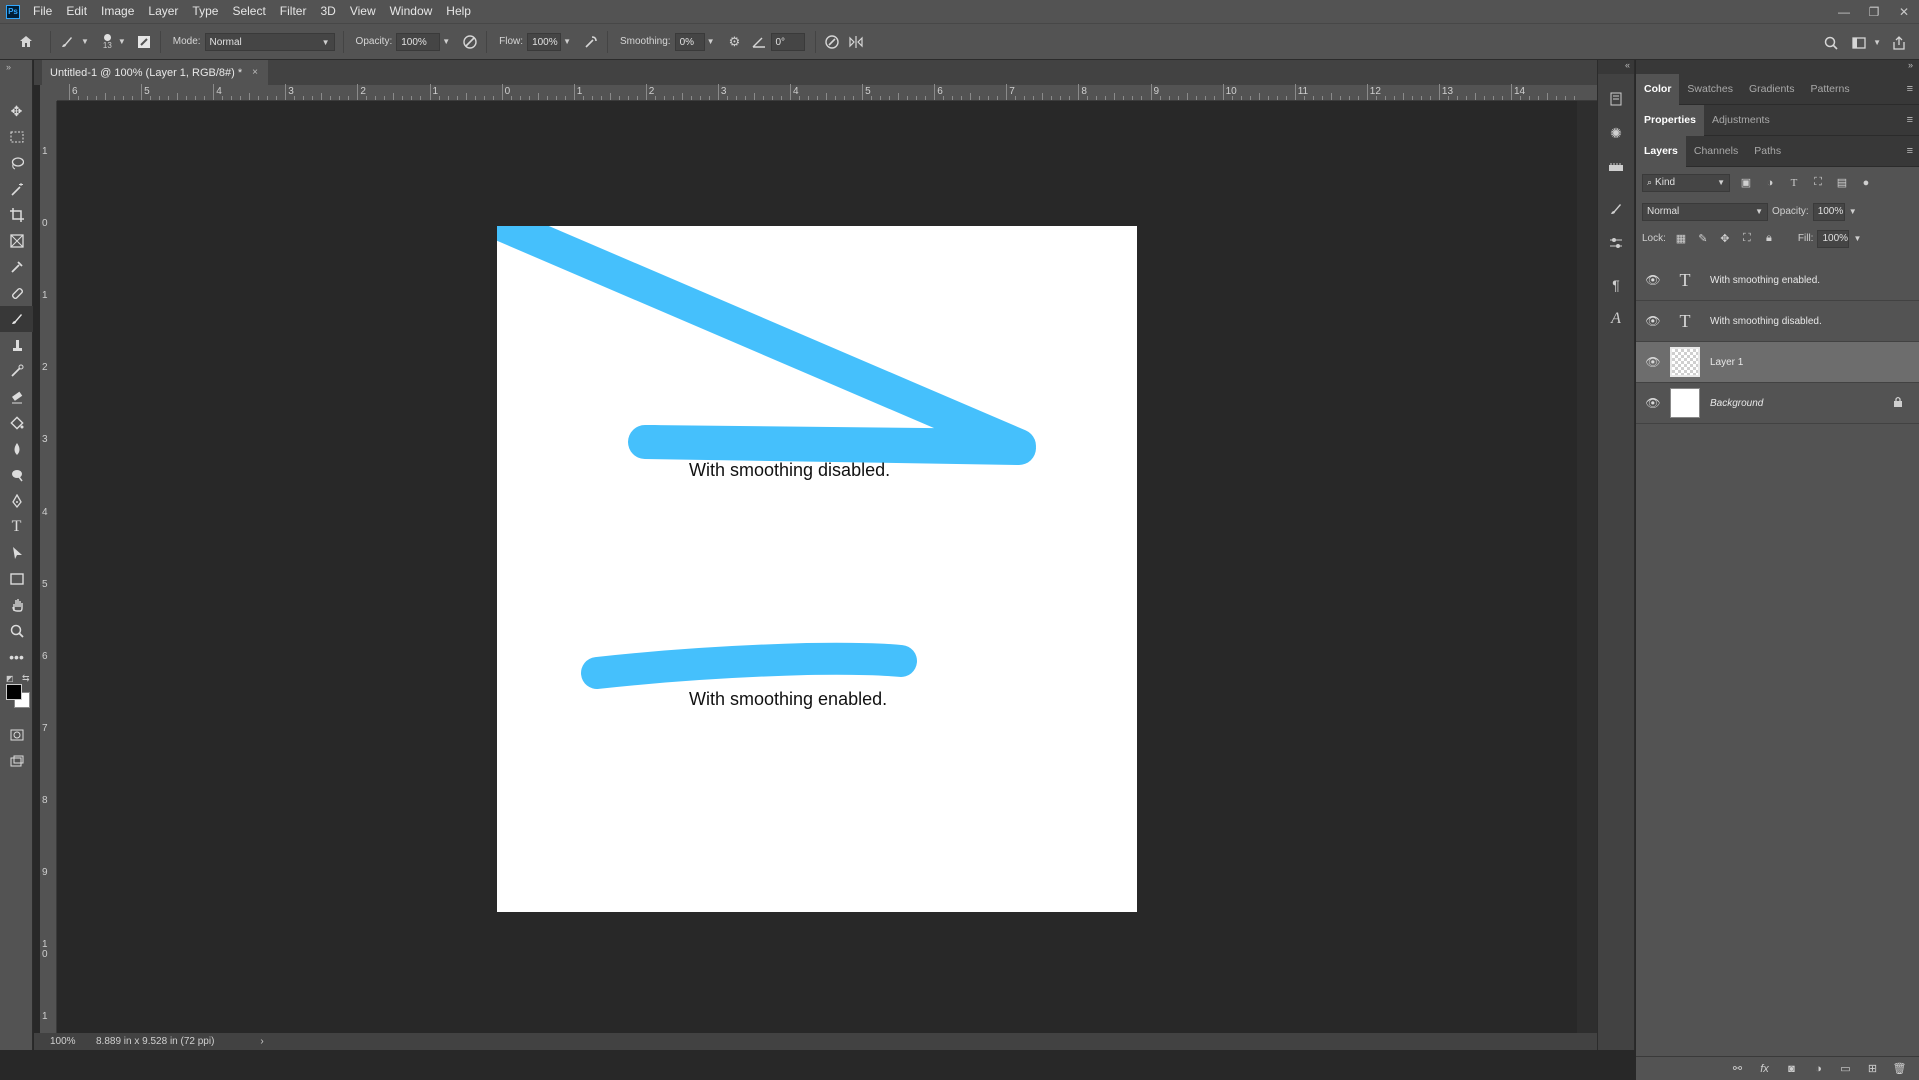 Image resolution: width=1919 pixels, height=1080 pixels. I want to click on layer-opacity-field: 100%, so click(1828, 211).